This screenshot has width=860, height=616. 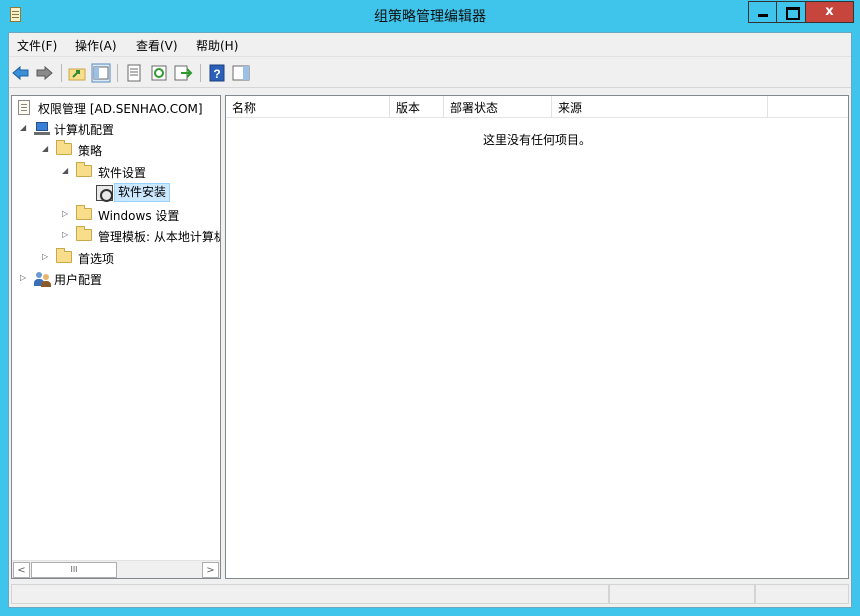 What do you see at coordinates (96, 259) in the screenshot?
I see `tree-item-label: 首选项` at bounding box center [96, 259].